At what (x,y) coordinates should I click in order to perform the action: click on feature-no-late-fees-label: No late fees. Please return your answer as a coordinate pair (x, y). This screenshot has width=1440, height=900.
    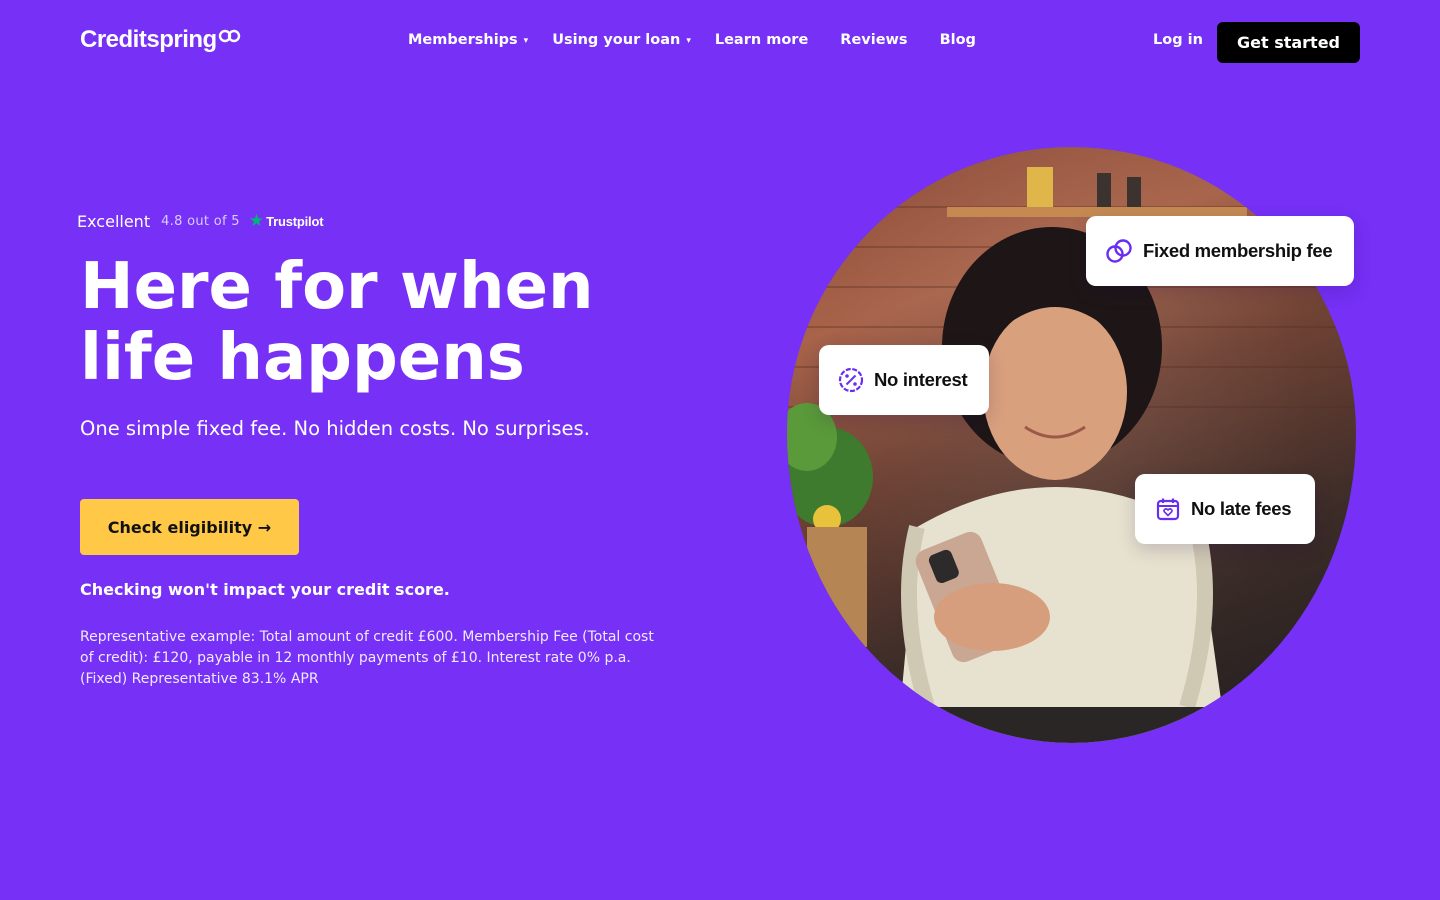
    Looking at the image, I should click on (1241, 508).